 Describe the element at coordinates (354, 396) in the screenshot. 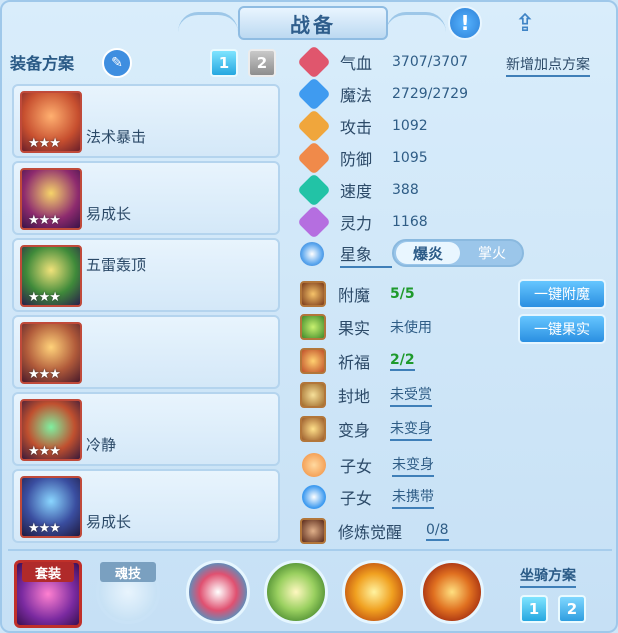

I see `enhance-label: 封地` at that location.